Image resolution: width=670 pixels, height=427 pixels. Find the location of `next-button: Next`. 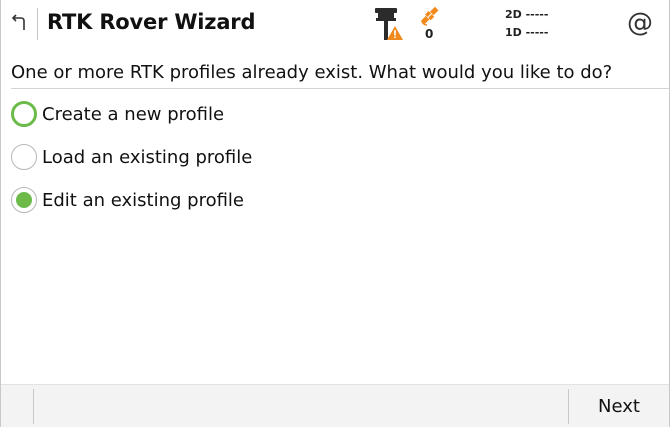

next-button: Next is located at coordinates (619, 406).